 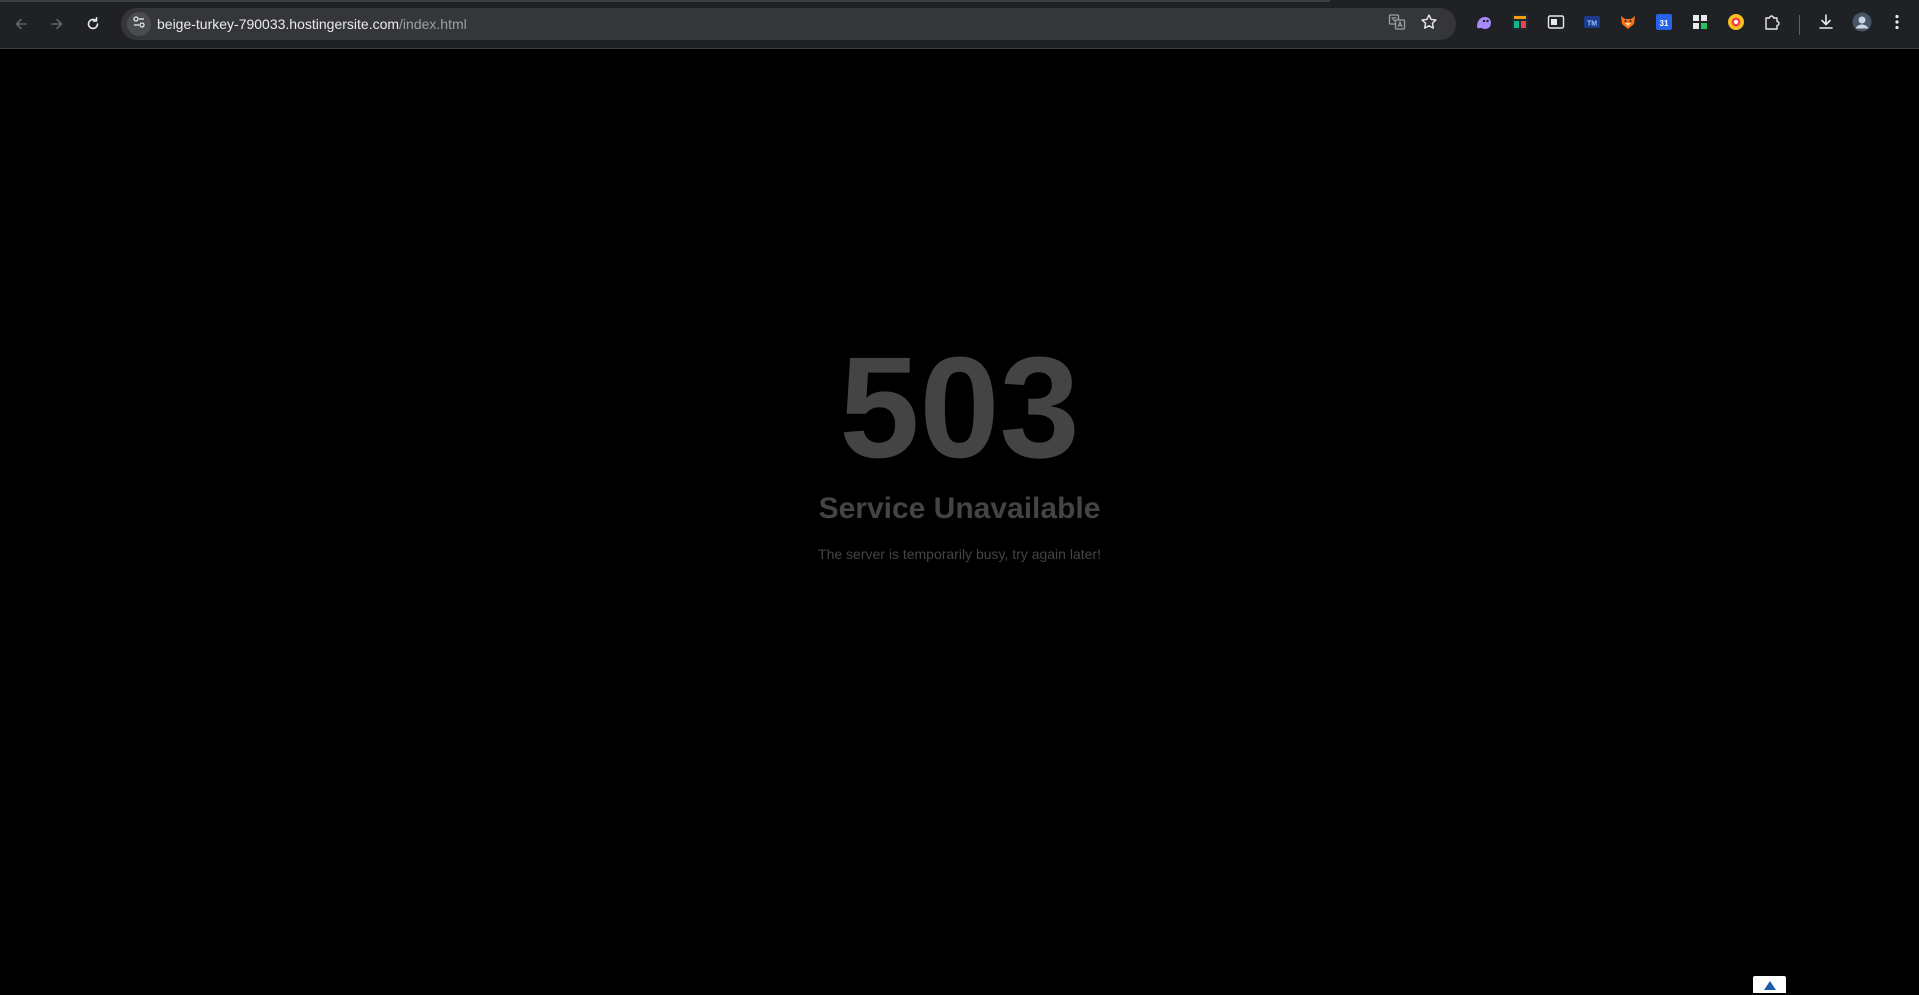 I want to click on forward-button, so click(x=57, y=24).